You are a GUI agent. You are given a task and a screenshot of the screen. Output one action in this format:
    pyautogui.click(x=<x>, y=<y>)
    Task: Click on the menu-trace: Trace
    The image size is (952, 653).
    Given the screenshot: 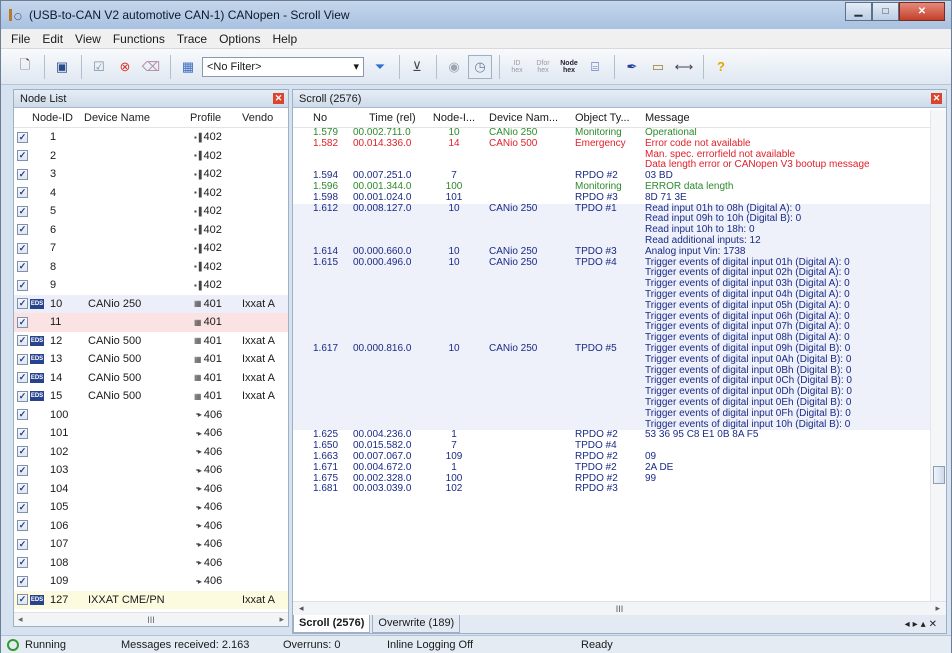 What is the action you would take?
    pyautogui.click(x=192, y=39)
    